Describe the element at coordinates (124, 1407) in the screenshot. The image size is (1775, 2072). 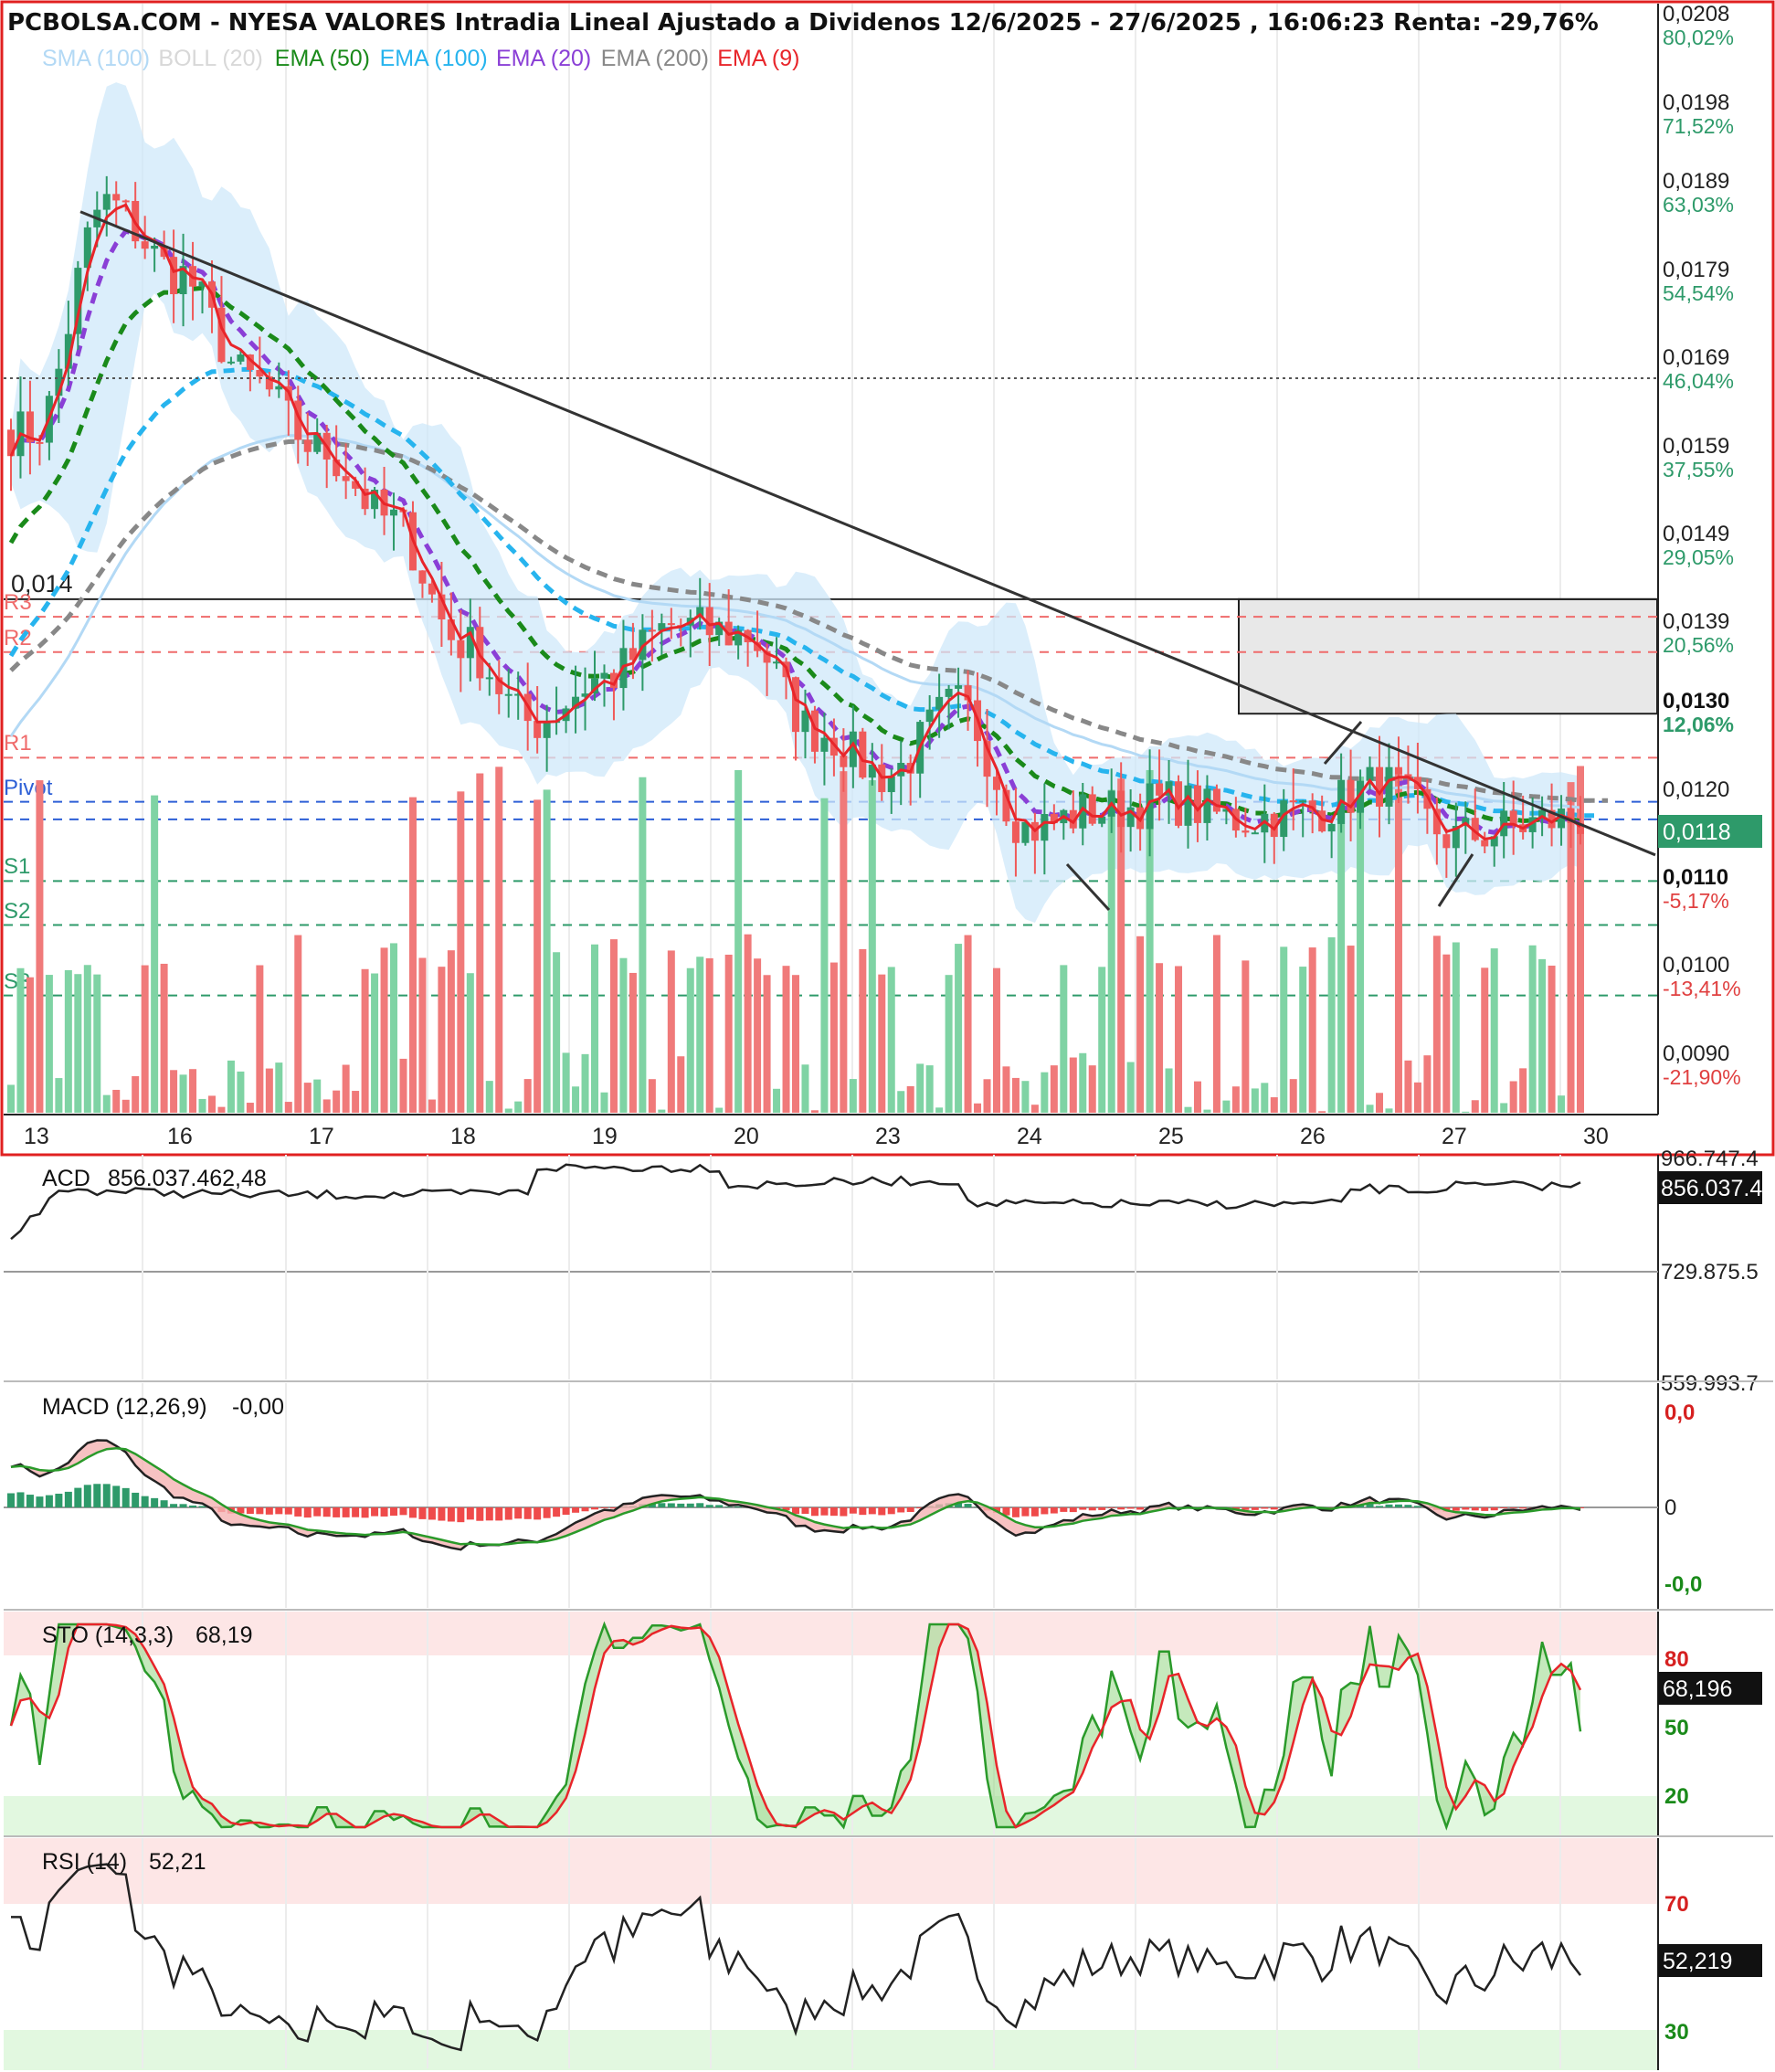
I see `macd-title: MACD (12,26,9)` at that location.